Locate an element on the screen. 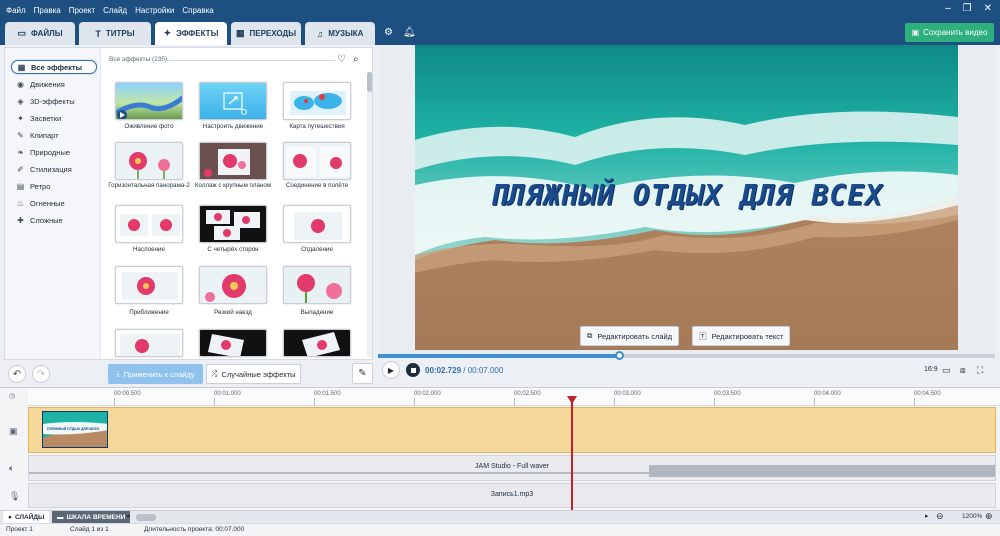 The height and width of the screenshot is (536, 1000). microphone-icon: 🎙︎ is located at coordinates (15, 496).